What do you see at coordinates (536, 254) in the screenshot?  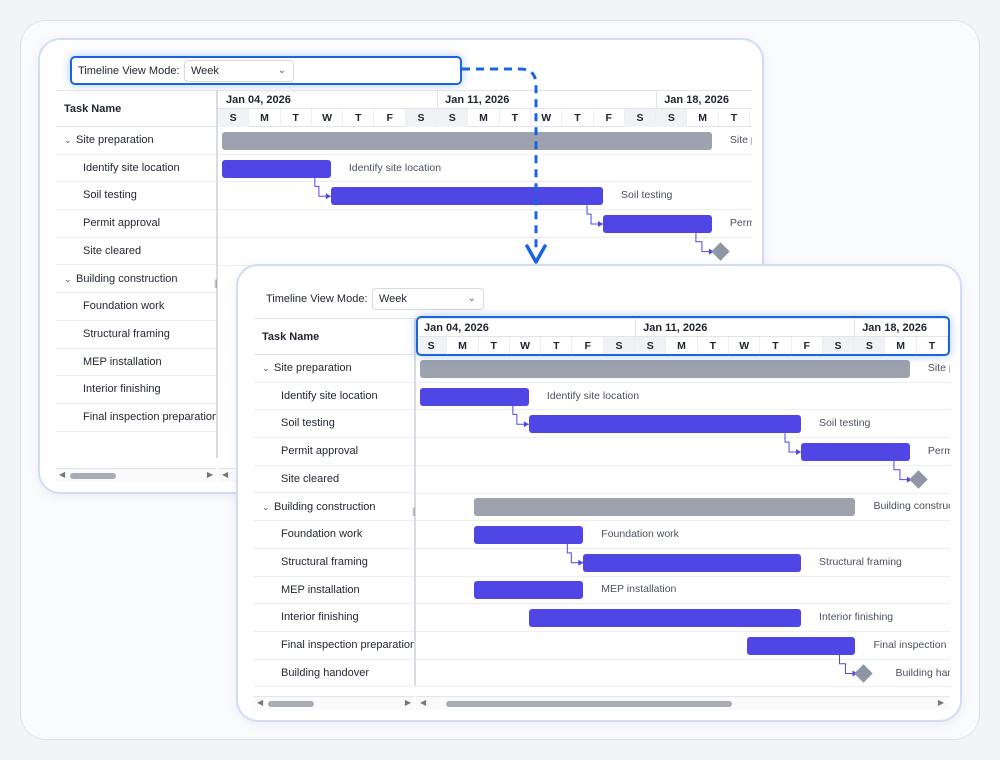 I see `arrow-head-icon` at bounding box center [536, 254].